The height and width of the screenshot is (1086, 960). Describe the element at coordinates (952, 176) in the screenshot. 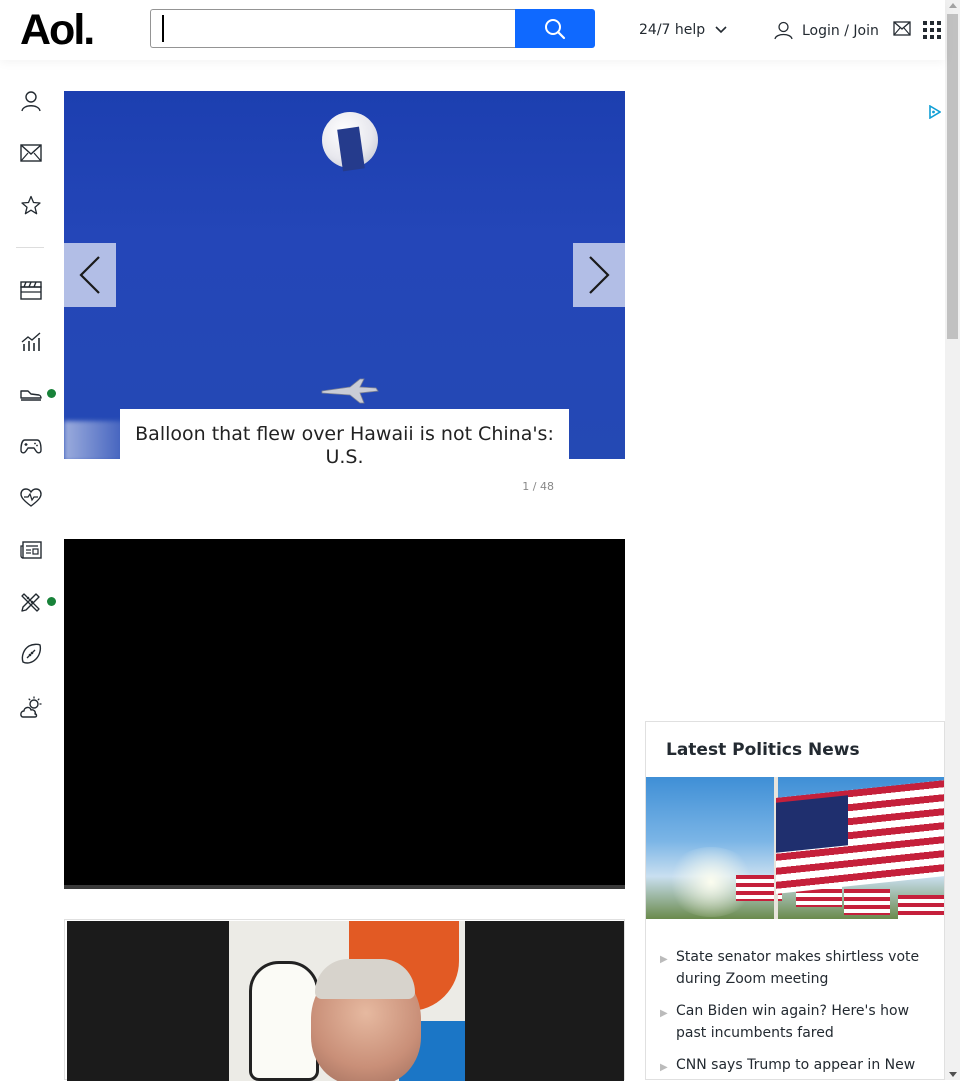

I see `scrollbar-thumb` at that location.